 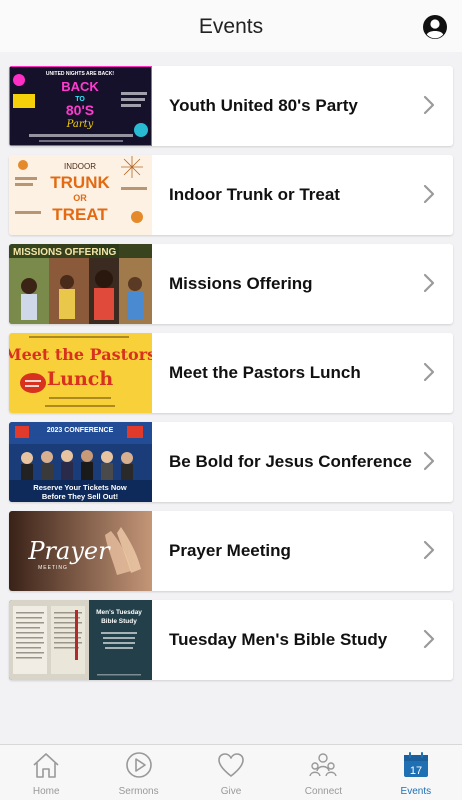 I want to click on event-card: Prayer MEETING Prayer Meeting, so click(x=231, y=551).